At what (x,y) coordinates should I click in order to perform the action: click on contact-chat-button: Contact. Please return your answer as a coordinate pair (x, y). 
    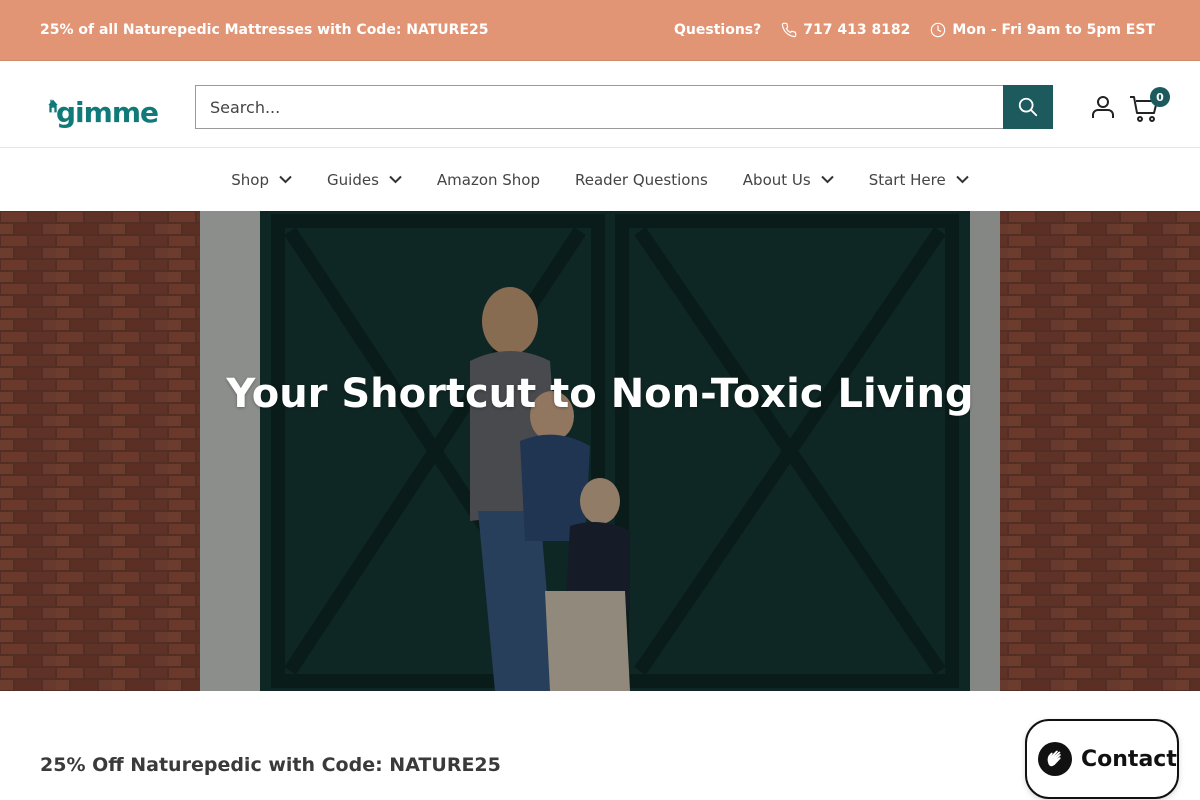
    Looking at the image, I should click on (1102, 759).